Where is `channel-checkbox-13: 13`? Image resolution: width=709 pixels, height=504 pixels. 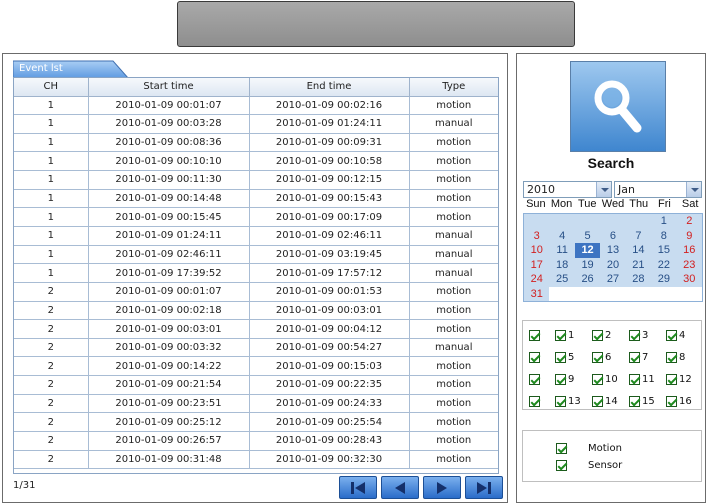 channel-checkbox-13: 13 is located at coordinates (568, 401).